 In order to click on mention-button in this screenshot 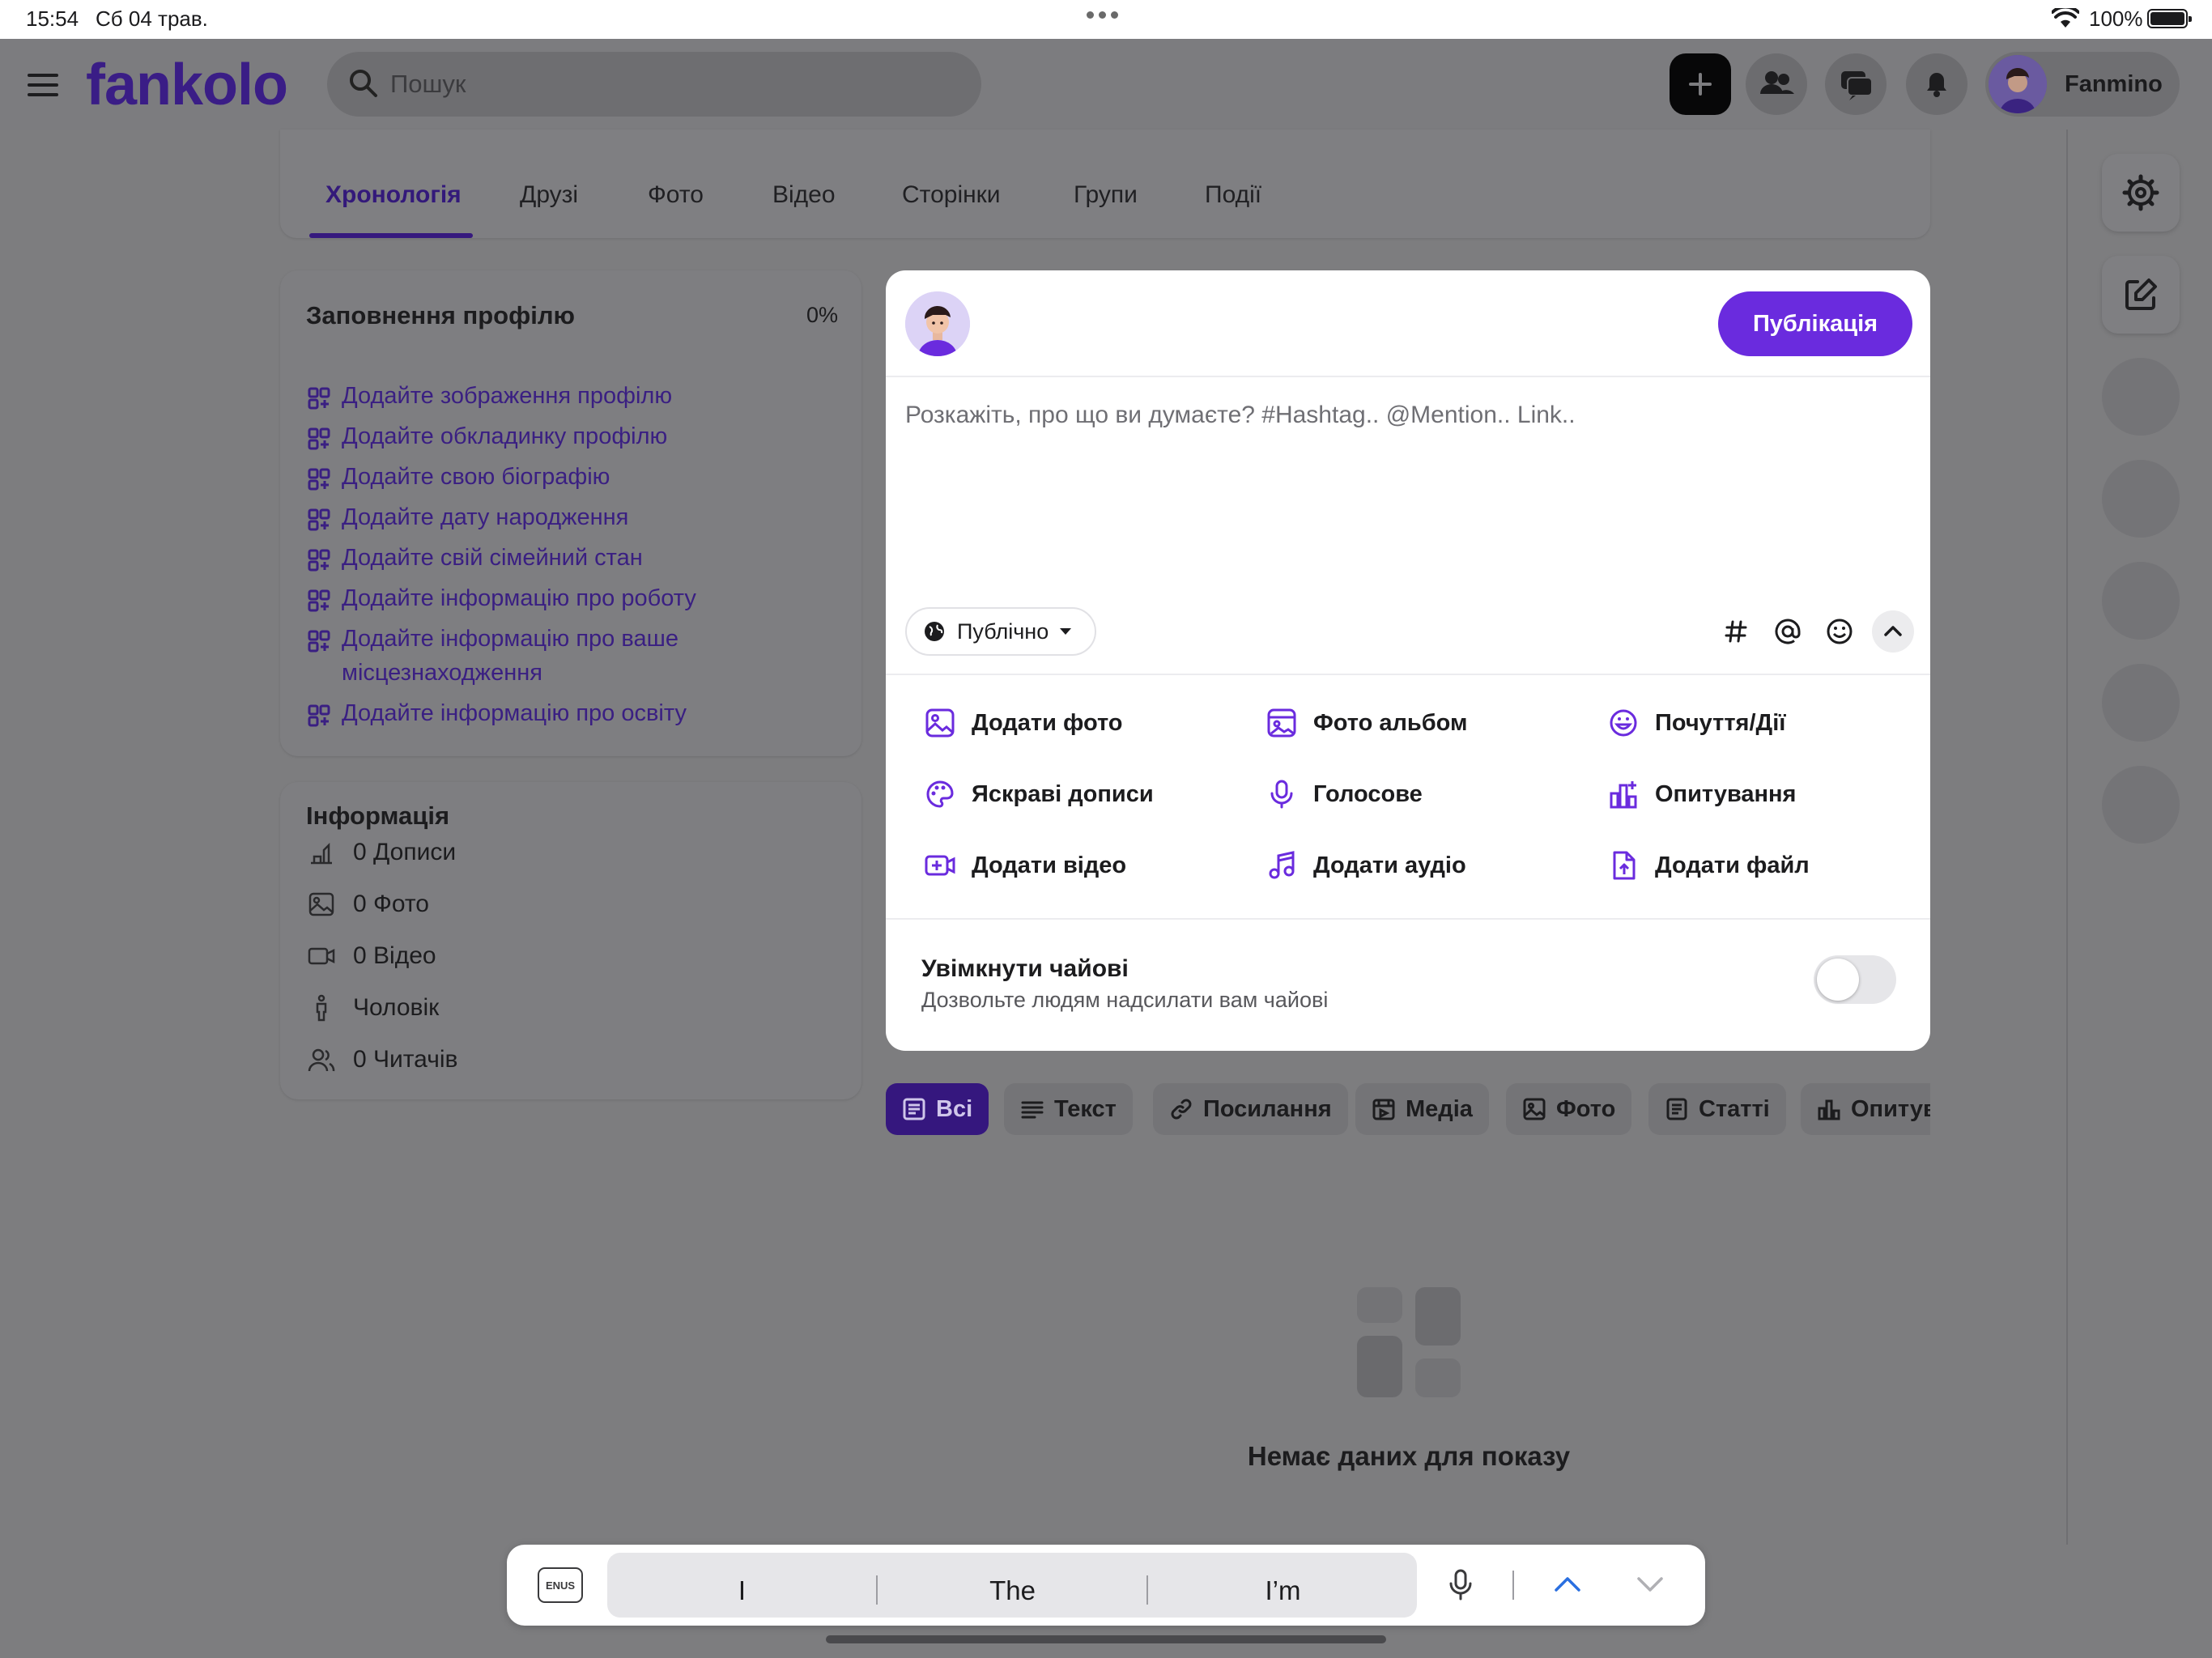, I will do `click(1788, 631)`.